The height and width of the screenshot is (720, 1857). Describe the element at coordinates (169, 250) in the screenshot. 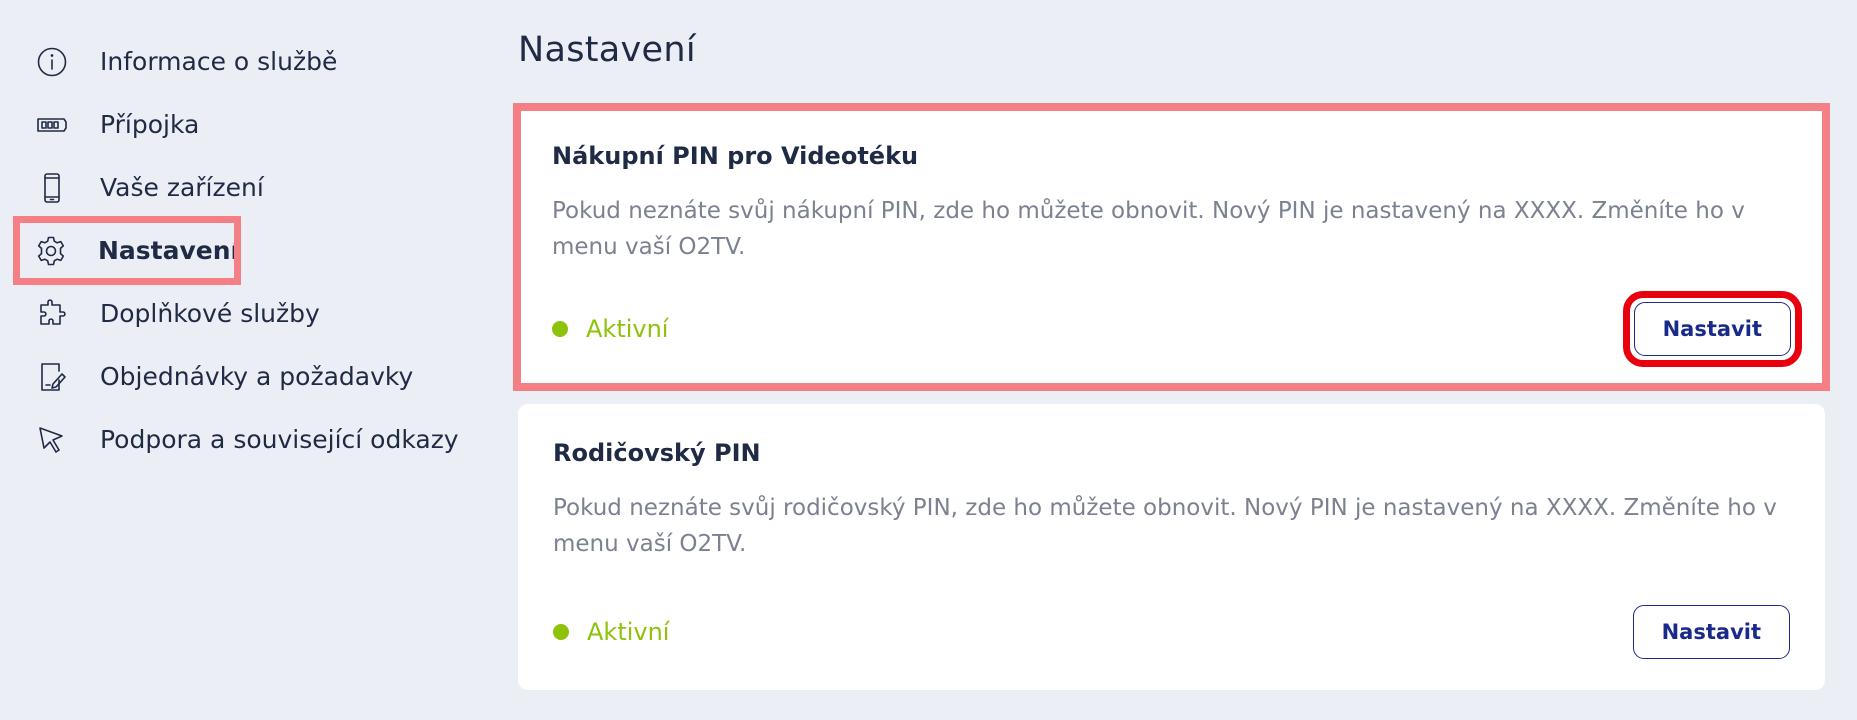

I see `sidebar-item-label: Nastavení` at that location.